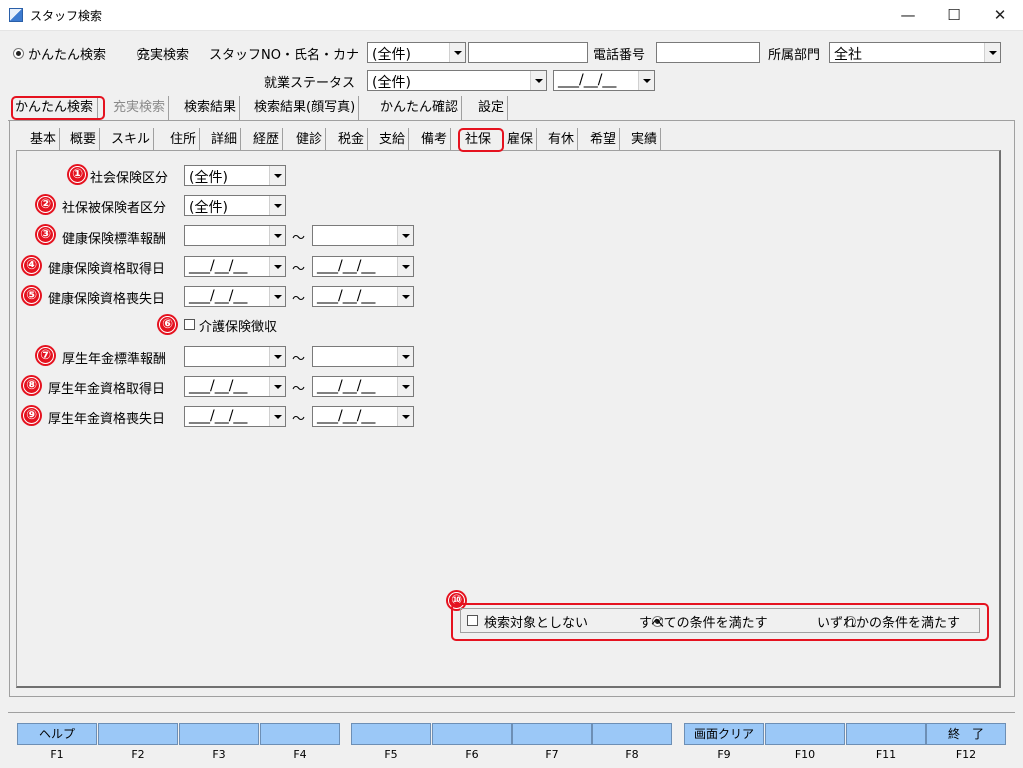 The width and height of the screenshot is (1023, 768). What do you see at coordinates (915, 52) in the screenshot?
I see `dept-select: 全社` at bounding box center [915, 52].